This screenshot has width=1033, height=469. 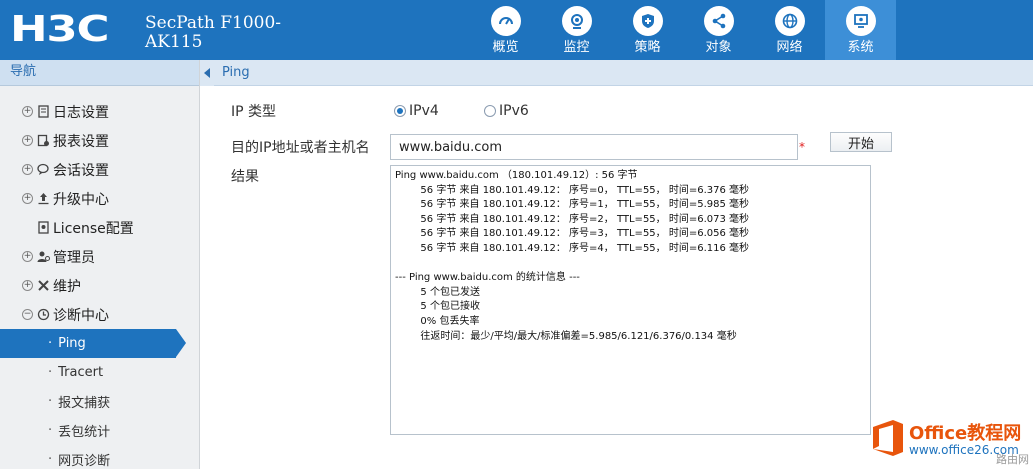 I want to click on collapse-icon: −, so click(x=27, y=314).